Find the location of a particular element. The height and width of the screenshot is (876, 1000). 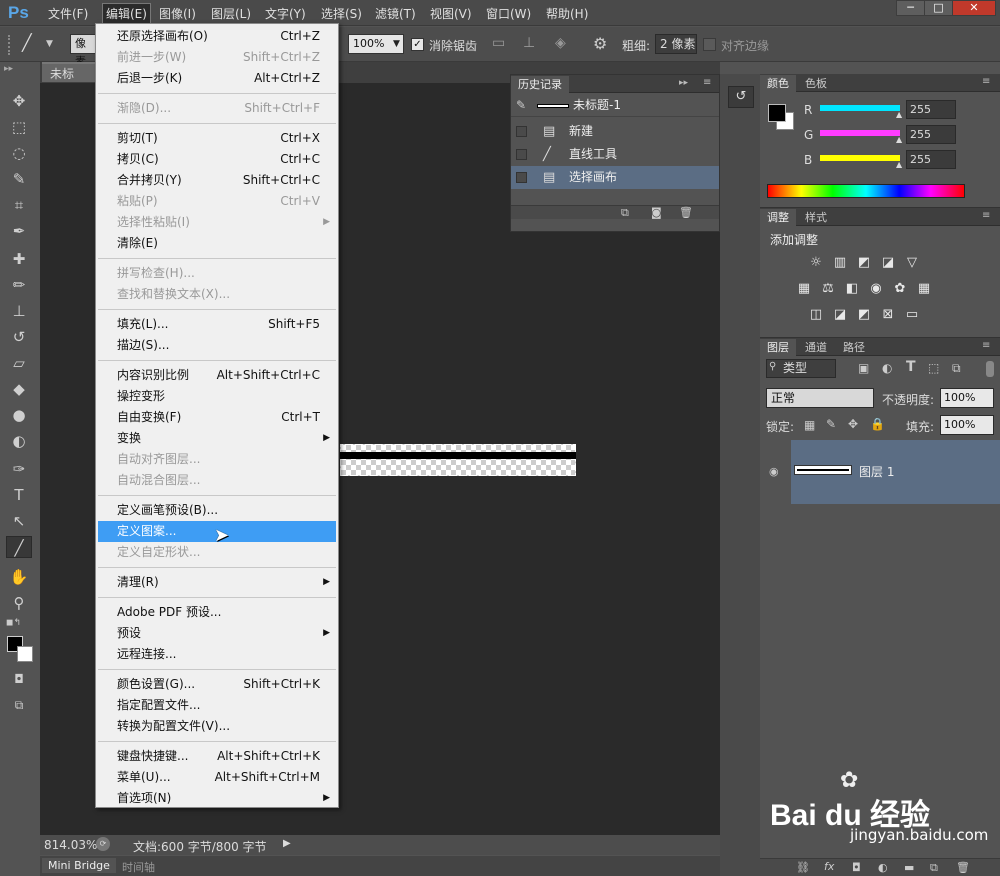

selective-color-icon: ⊠ is located at coordinates (888, 315).